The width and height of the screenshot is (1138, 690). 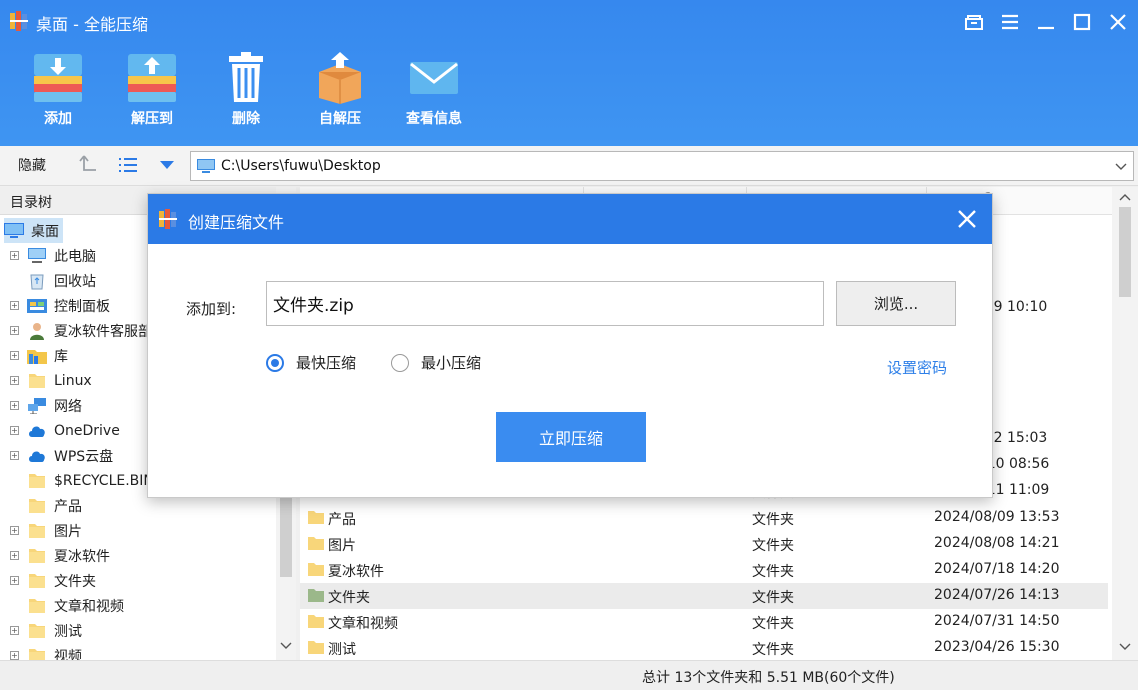 What do you see at coordinates (33, 230) in the screenshot?
I see `tree-item: 桌面` at bounding box center [33, 230].